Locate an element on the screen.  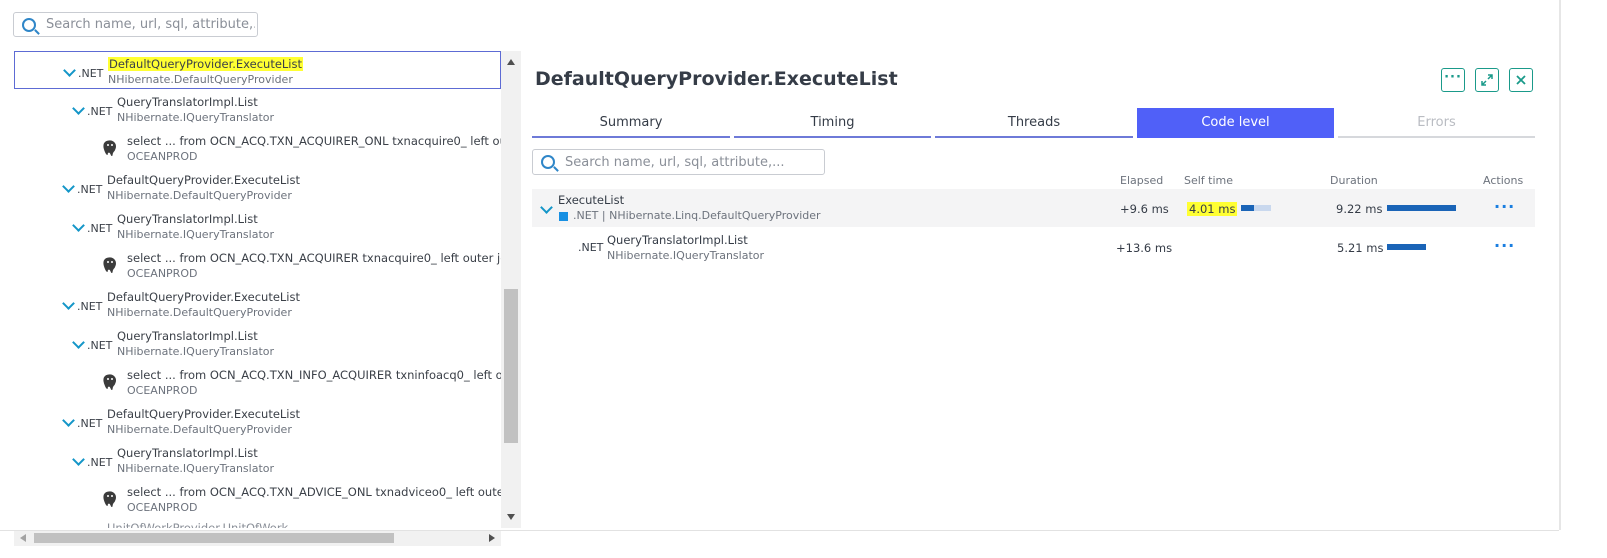
close-icon is located at coordinates (1521, 80).